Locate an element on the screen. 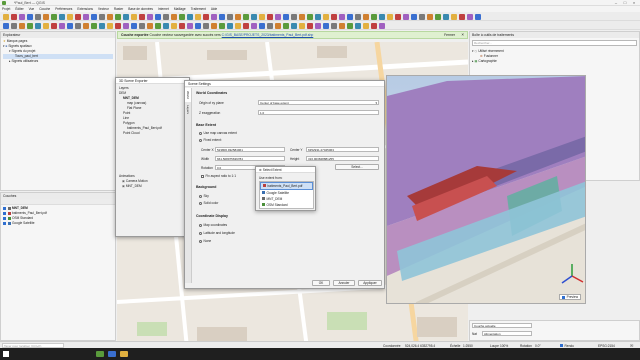 The image size is (640, 360). render-checkbox: Rendu is located at coordinates (567, 346).